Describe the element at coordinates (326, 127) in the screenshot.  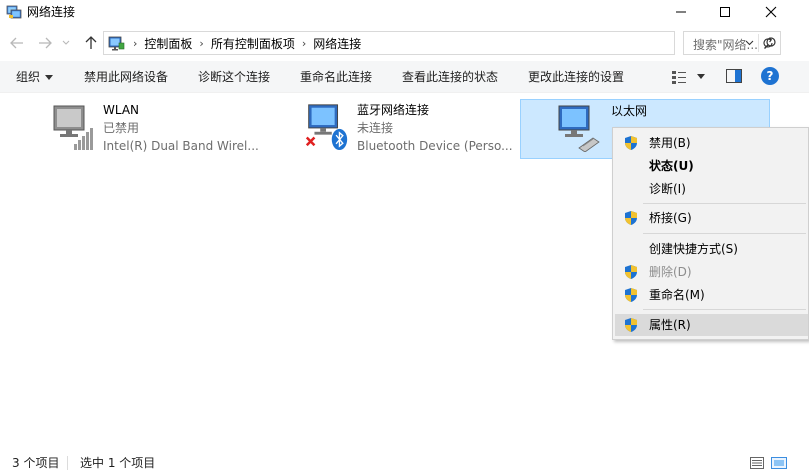
I see `bluetooth-adapter-icon` at that location.